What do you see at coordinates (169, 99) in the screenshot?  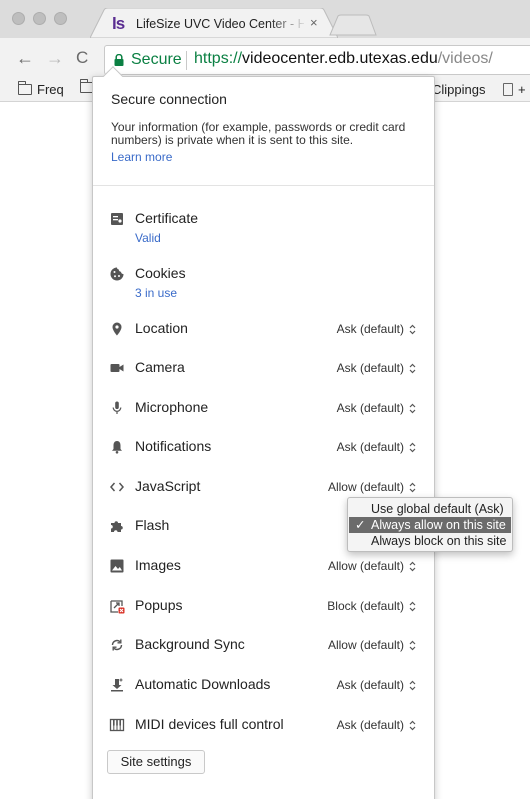 I see `popup-title: Secure connection` at bounding box center [169, 99].